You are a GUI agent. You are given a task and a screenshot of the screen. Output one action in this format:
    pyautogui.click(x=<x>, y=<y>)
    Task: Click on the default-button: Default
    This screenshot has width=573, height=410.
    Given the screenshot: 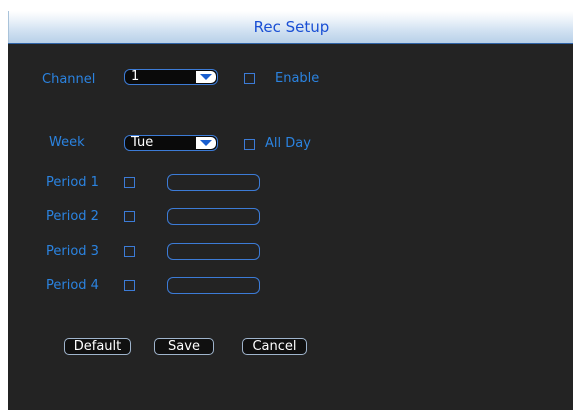 What is the action you would take?
    pyautogui.click(x=97, y=346)
    